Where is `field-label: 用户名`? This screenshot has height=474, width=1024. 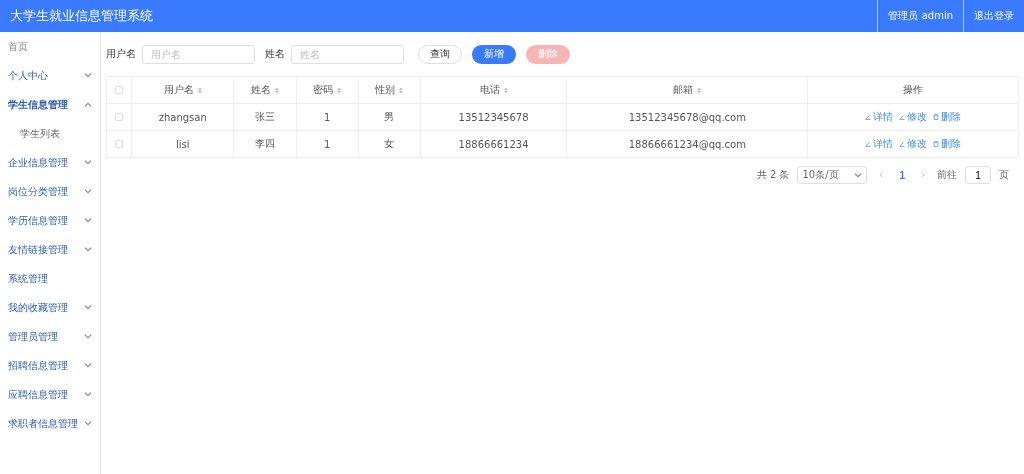 field-label: 用户名 is located at coordinates (121, 54).